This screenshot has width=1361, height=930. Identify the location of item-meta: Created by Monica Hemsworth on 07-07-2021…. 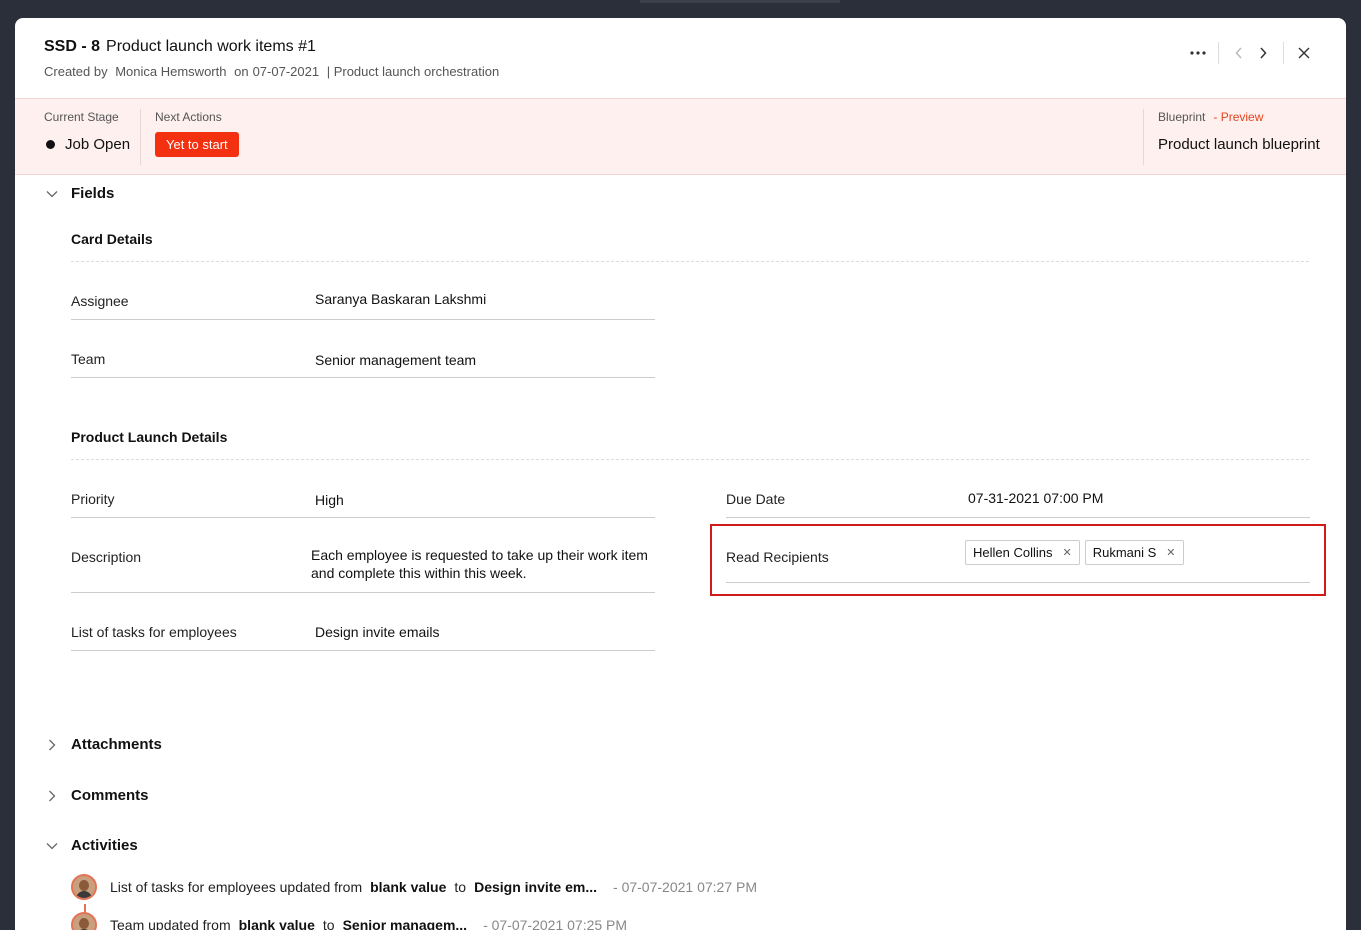
(273, 71).